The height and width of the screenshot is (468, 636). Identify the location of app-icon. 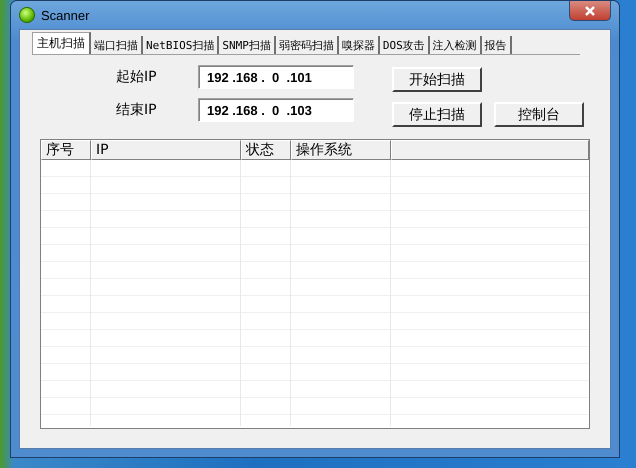
(27, 15).